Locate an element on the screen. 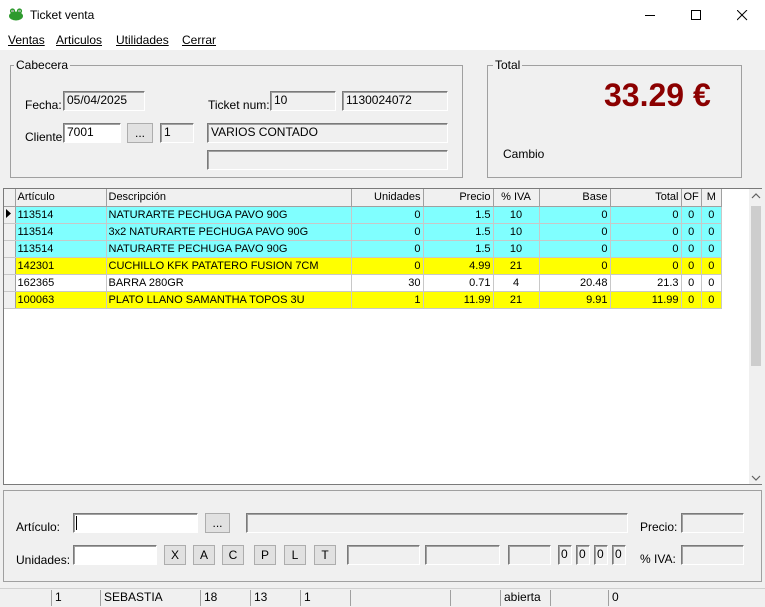 This screenshot has width=765, height=607. cliente-input: 7001 is located at coordinates (92, 133).